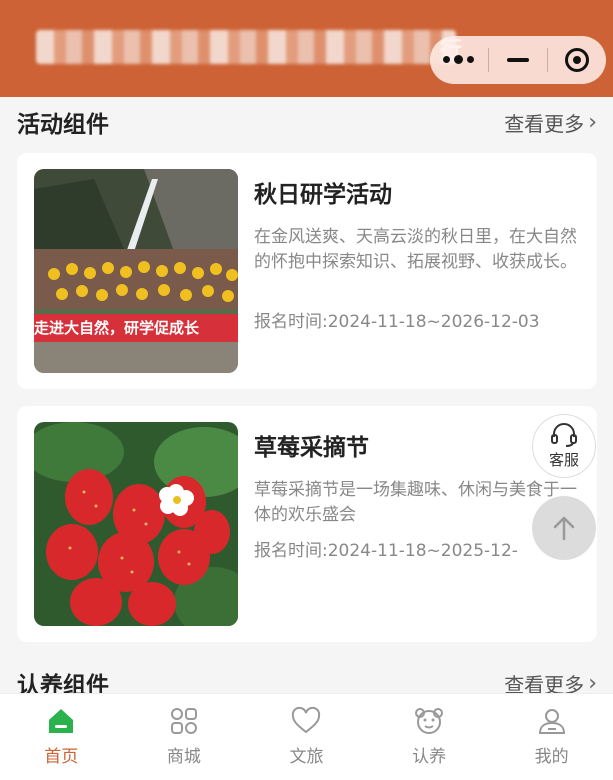  I want to click on tab-label: 认养, so click(429, 757).